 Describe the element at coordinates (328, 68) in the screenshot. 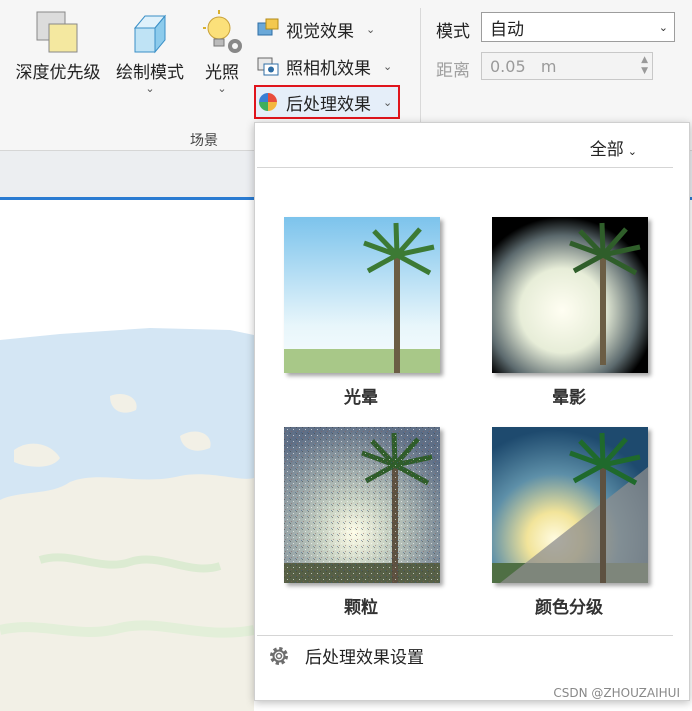

I see `camera-effects-label: 照相机效果` at that location.